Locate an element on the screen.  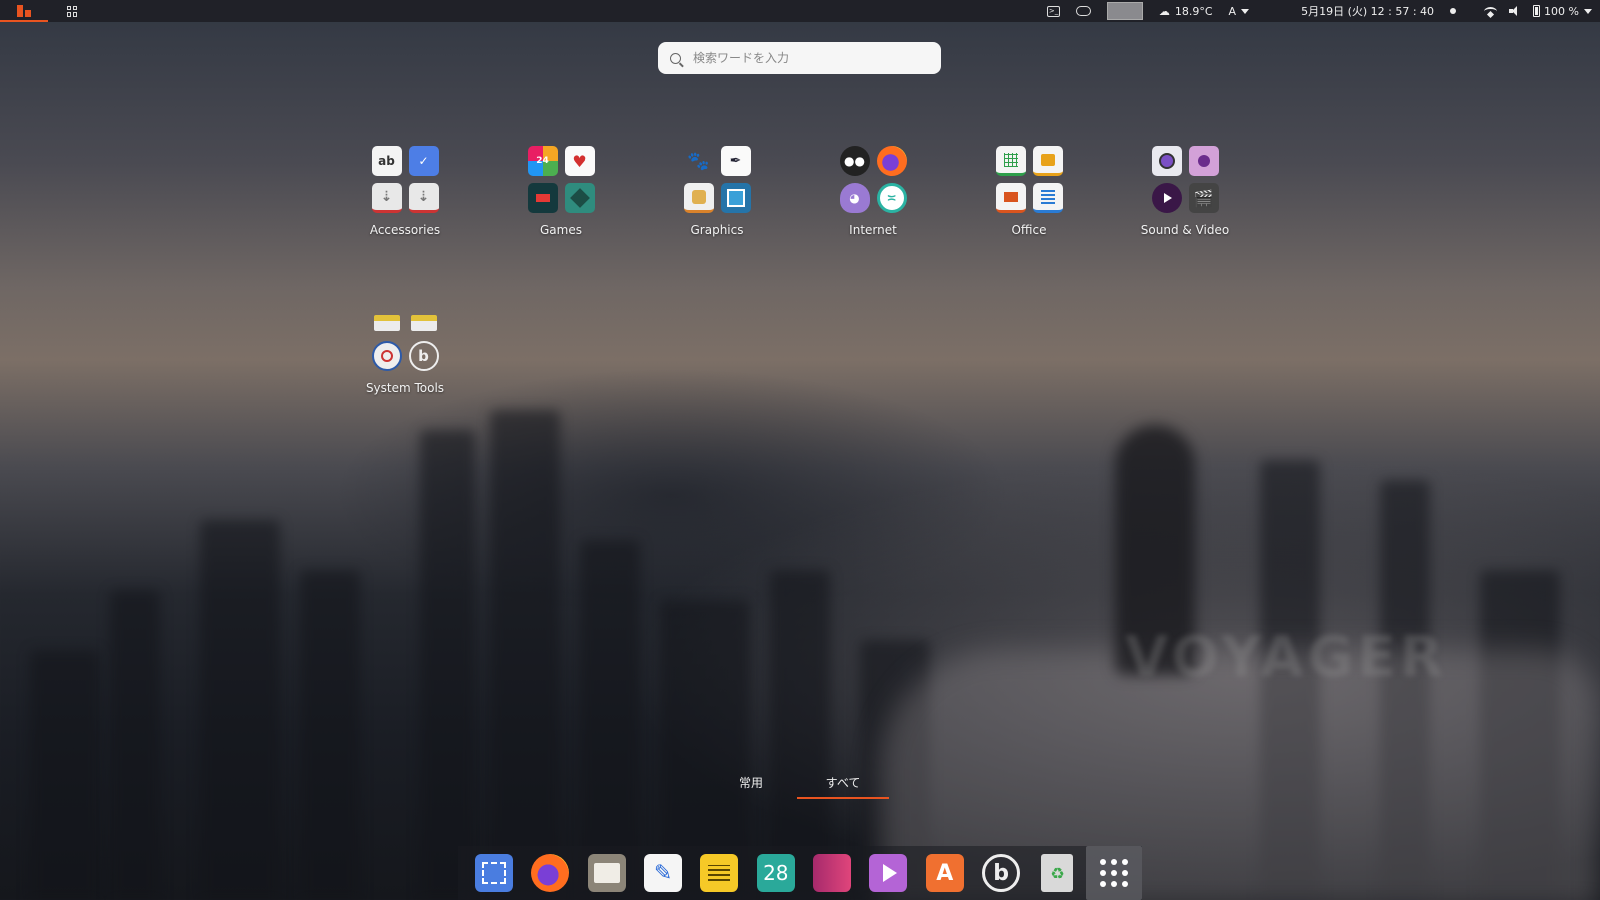
folder-label: System Tools is located at coordinates (405, 388).